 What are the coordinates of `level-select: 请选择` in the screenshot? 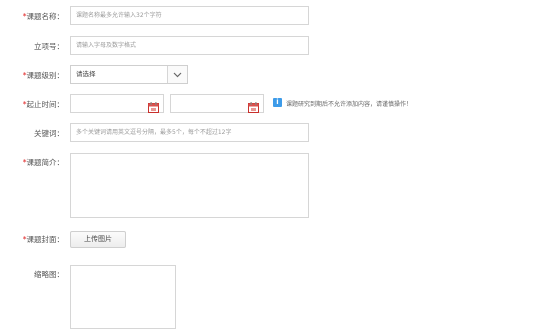 It's located at (129, 74).